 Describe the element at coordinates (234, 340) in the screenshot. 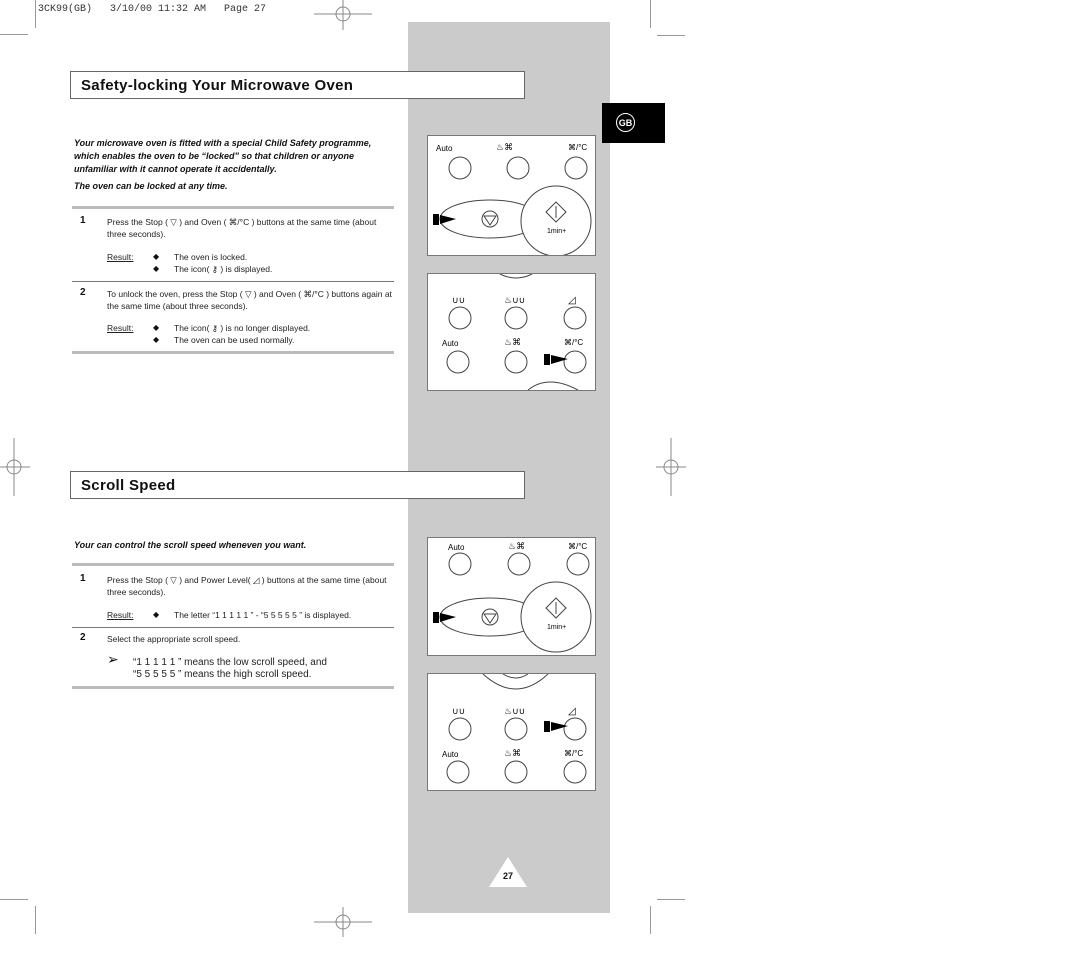

I see `result-item: The oven can be used normally.` at that location.